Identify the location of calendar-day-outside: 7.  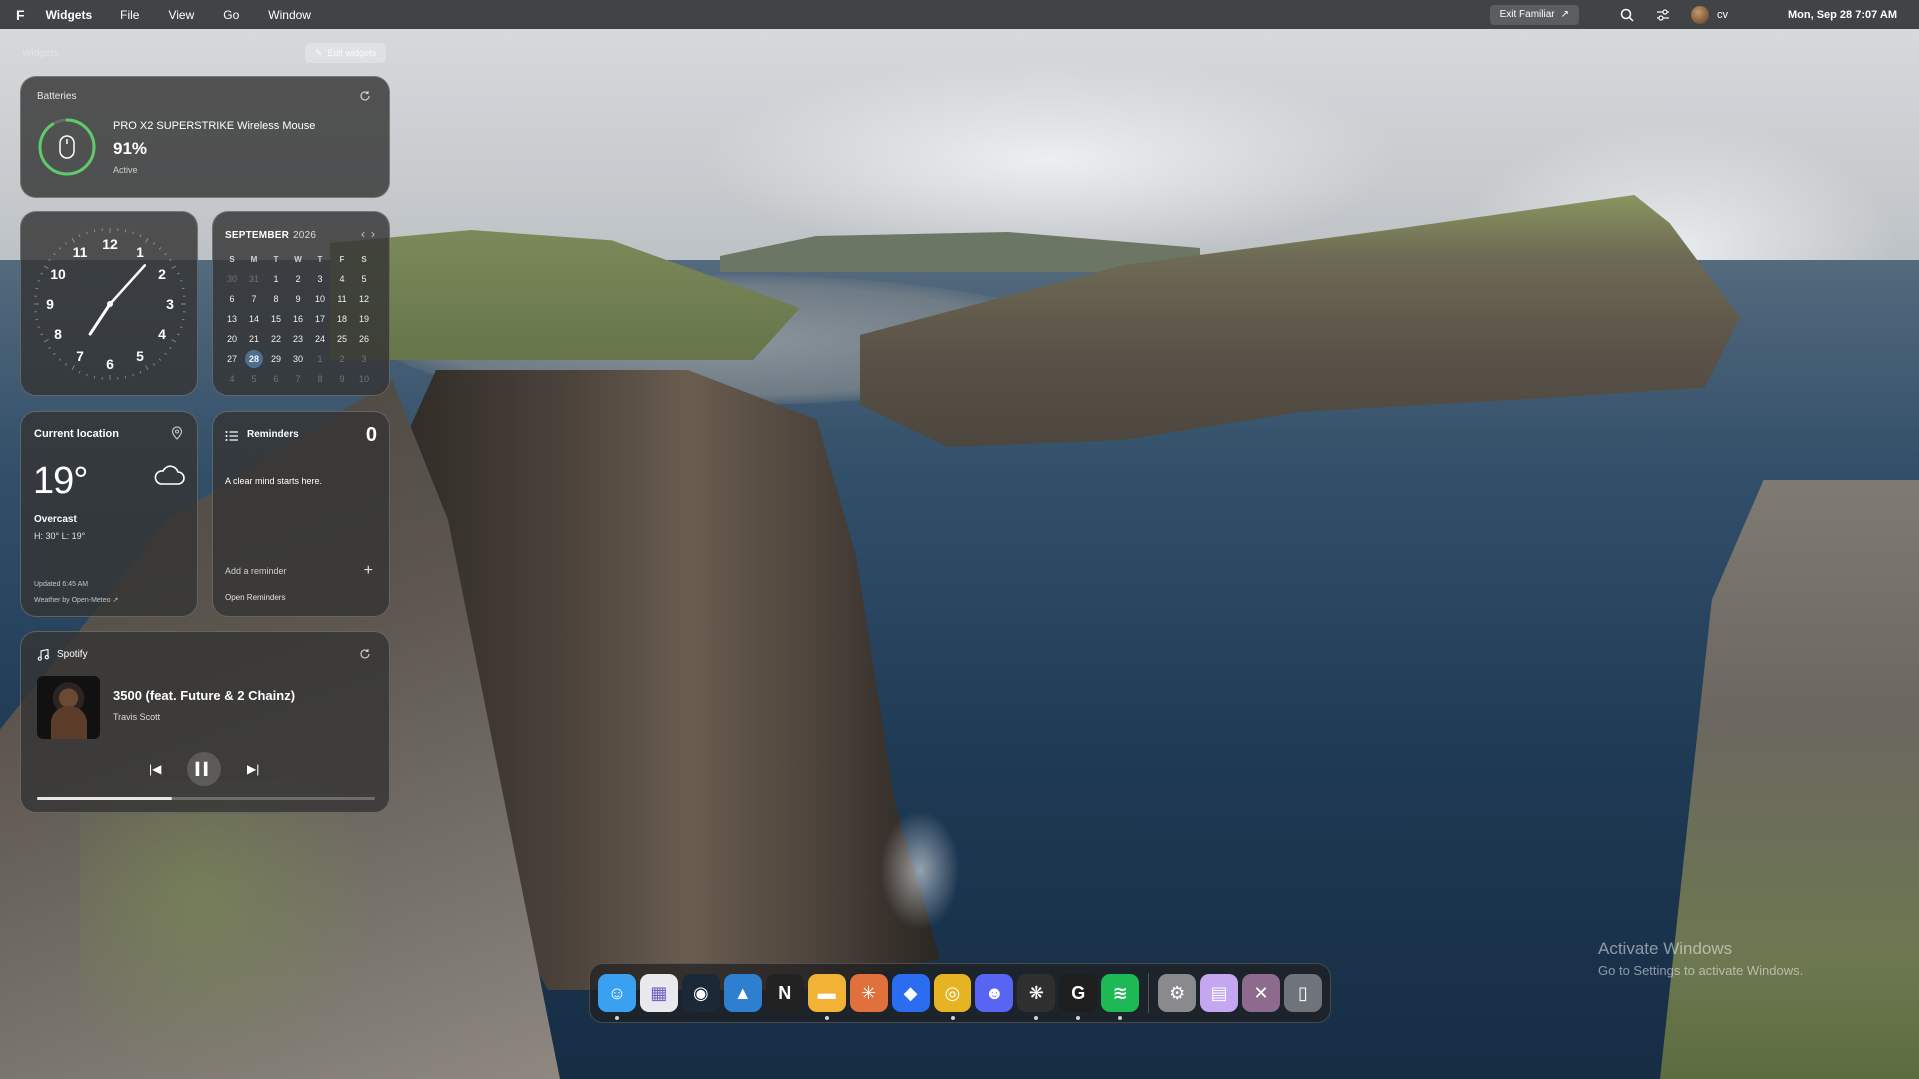
(298, 379).